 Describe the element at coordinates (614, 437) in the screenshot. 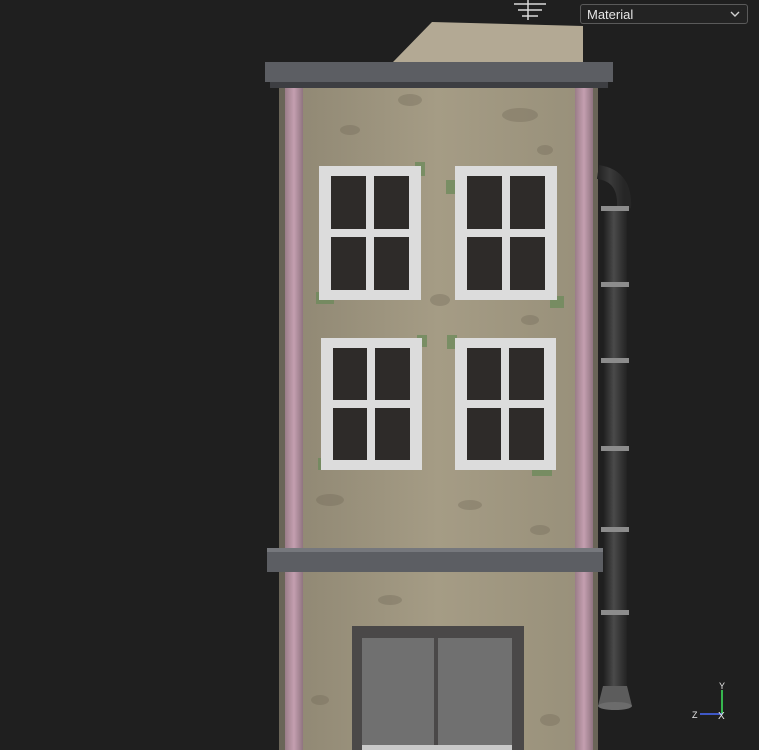

I see `drain-pipe` at that location.